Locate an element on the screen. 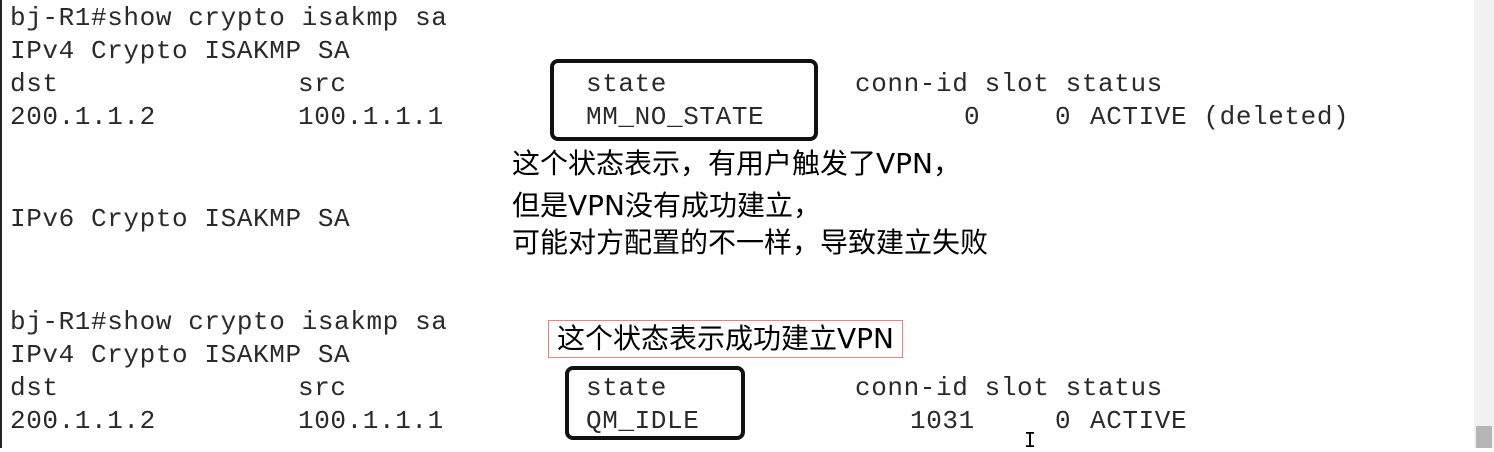  text-cursor-icon: I is located at coordinates (1030, 440).